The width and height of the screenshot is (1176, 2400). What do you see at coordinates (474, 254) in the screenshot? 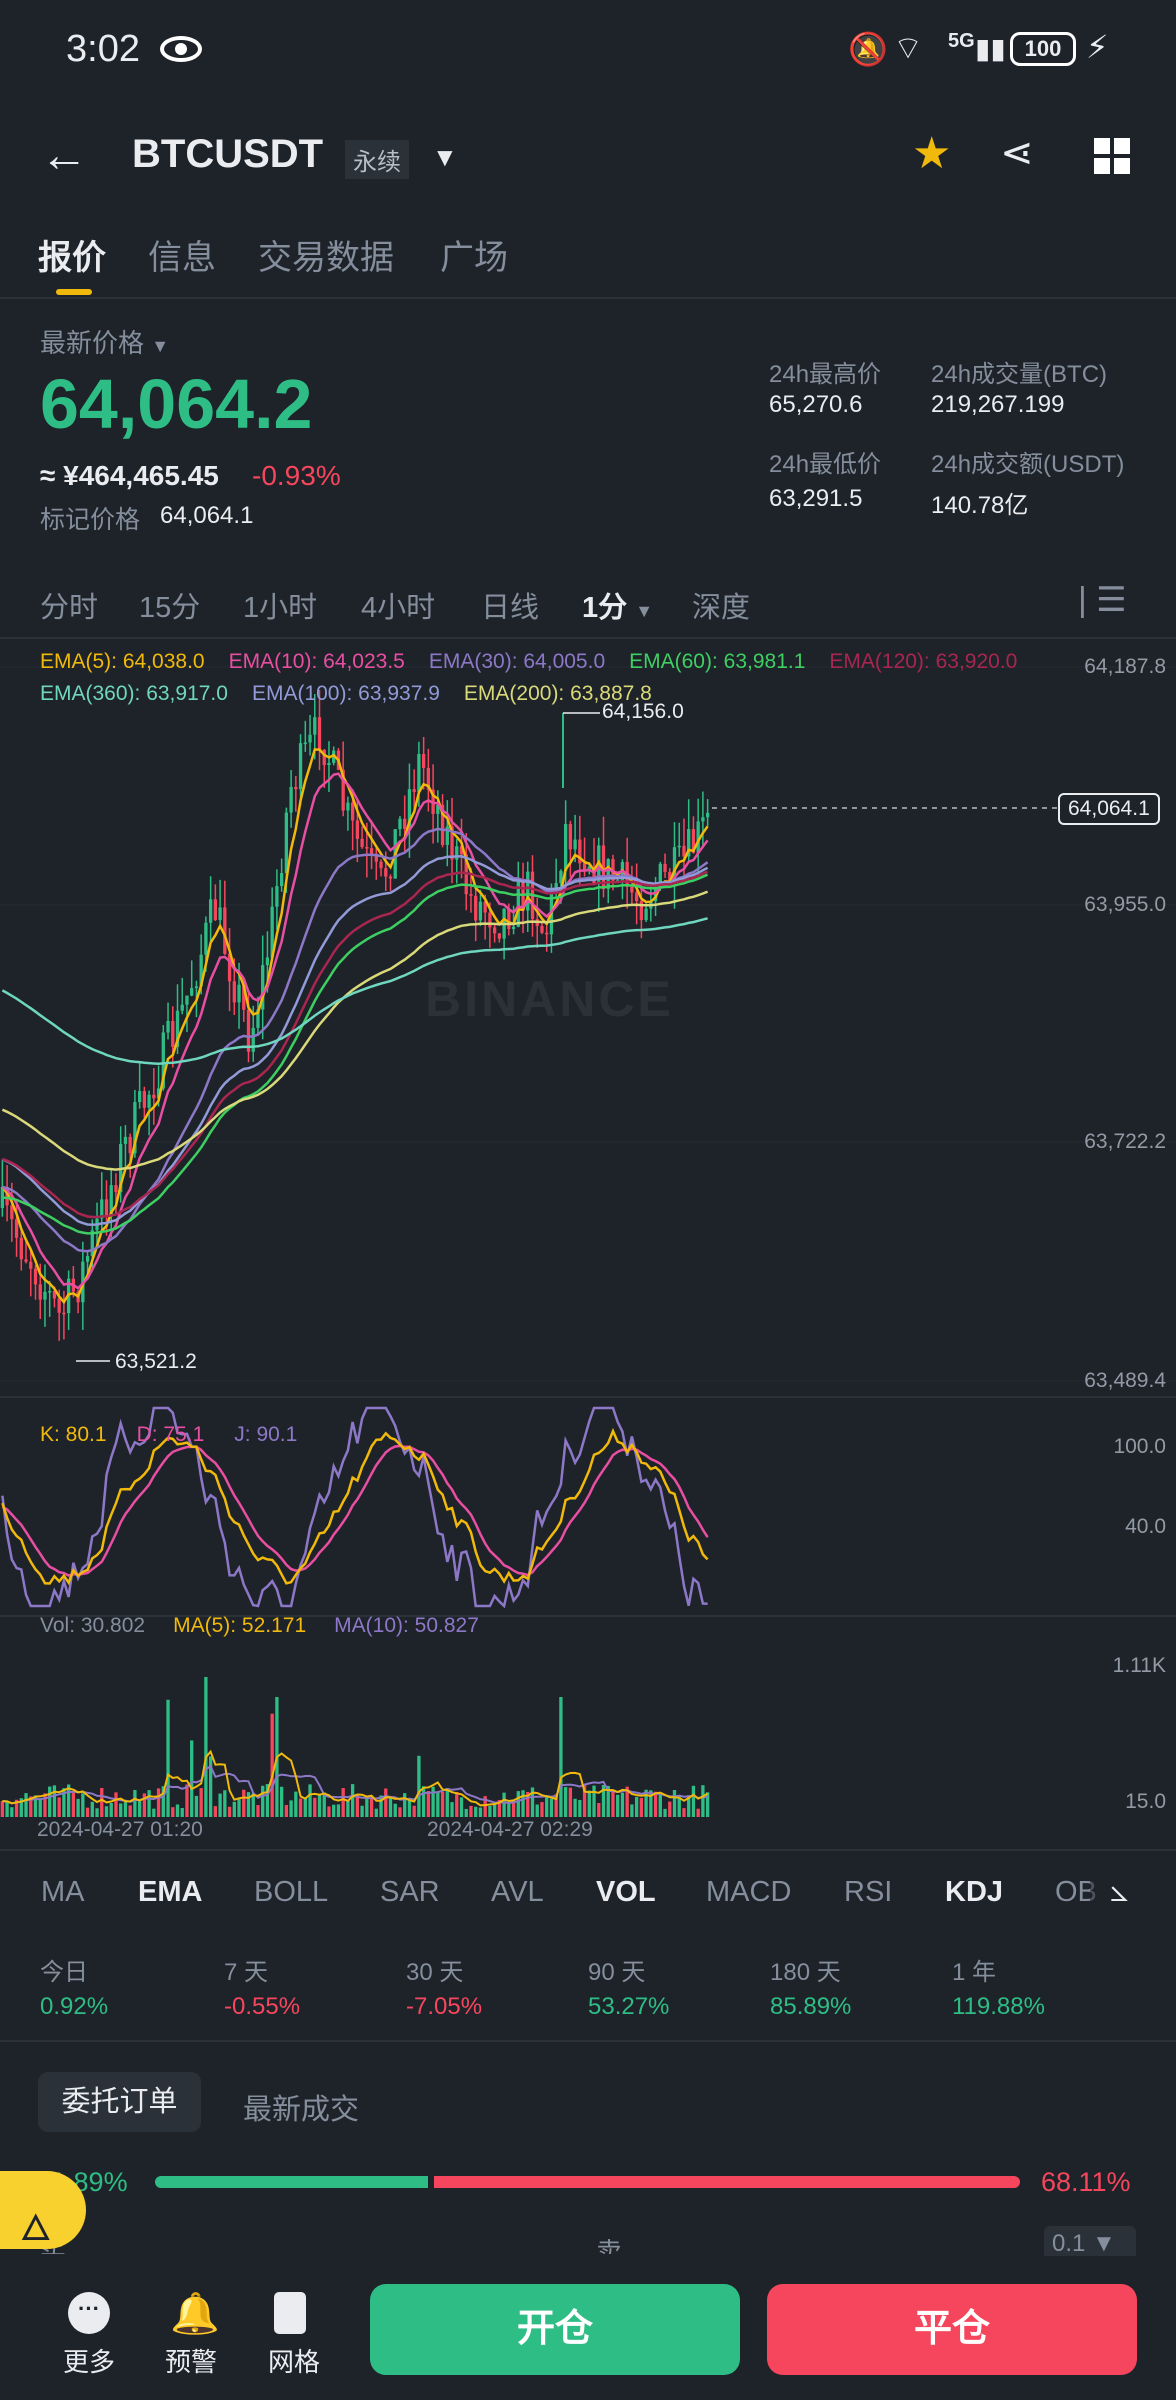
I see `tab-square: 广场` at bounding box center [474, 254].